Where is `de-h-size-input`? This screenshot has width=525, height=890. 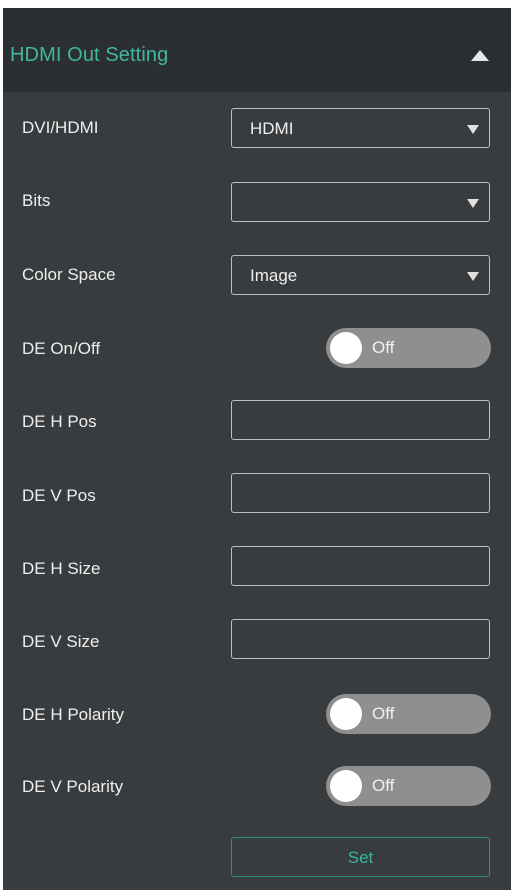
de-h-size-input is located at coordinates (360, 566).